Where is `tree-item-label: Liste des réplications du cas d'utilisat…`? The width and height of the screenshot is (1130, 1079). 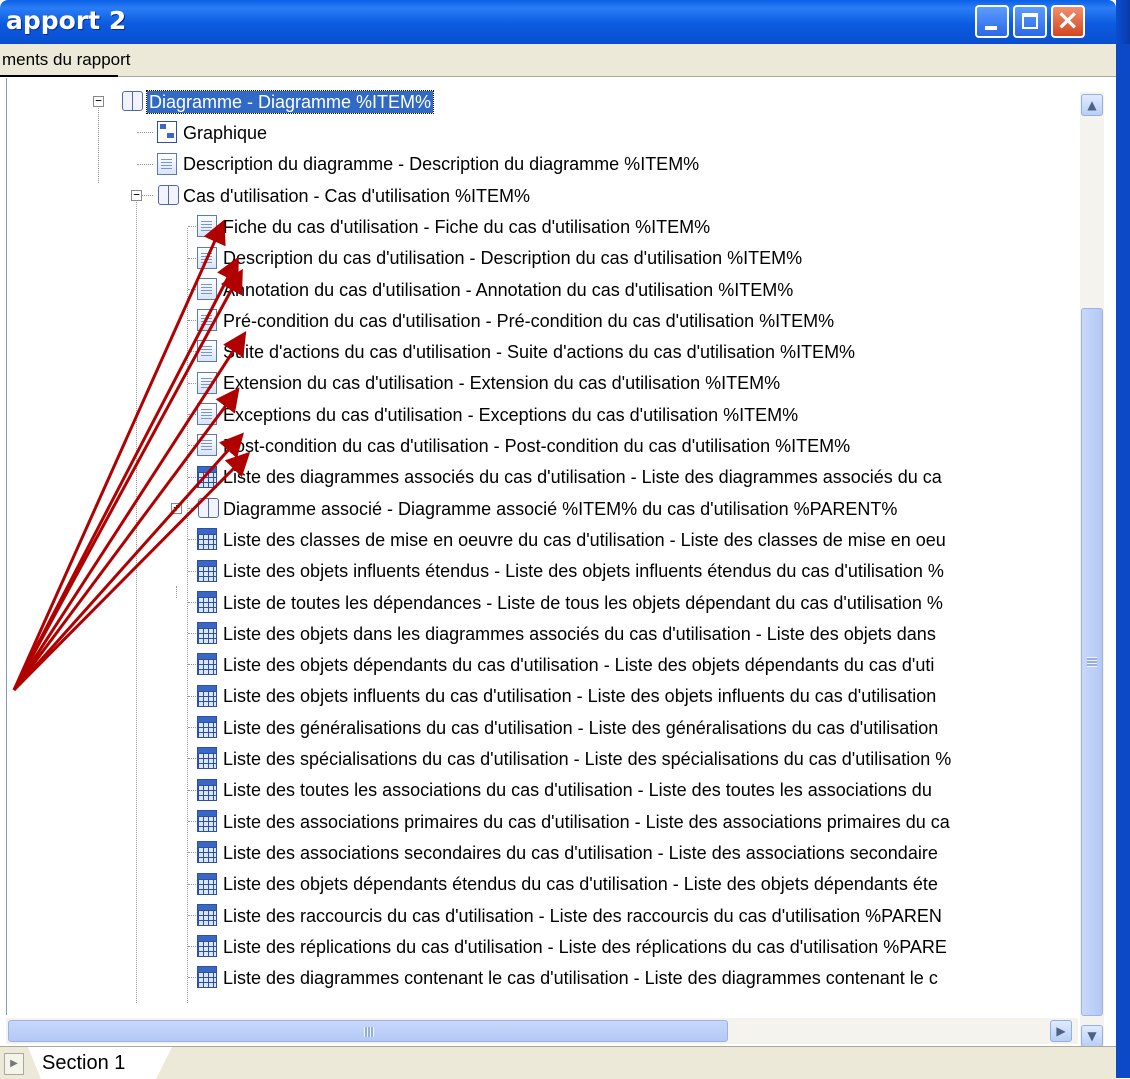
tree-item-label: Liste des réplications du cas d'utilisat… is located at coordinates (585, 946).